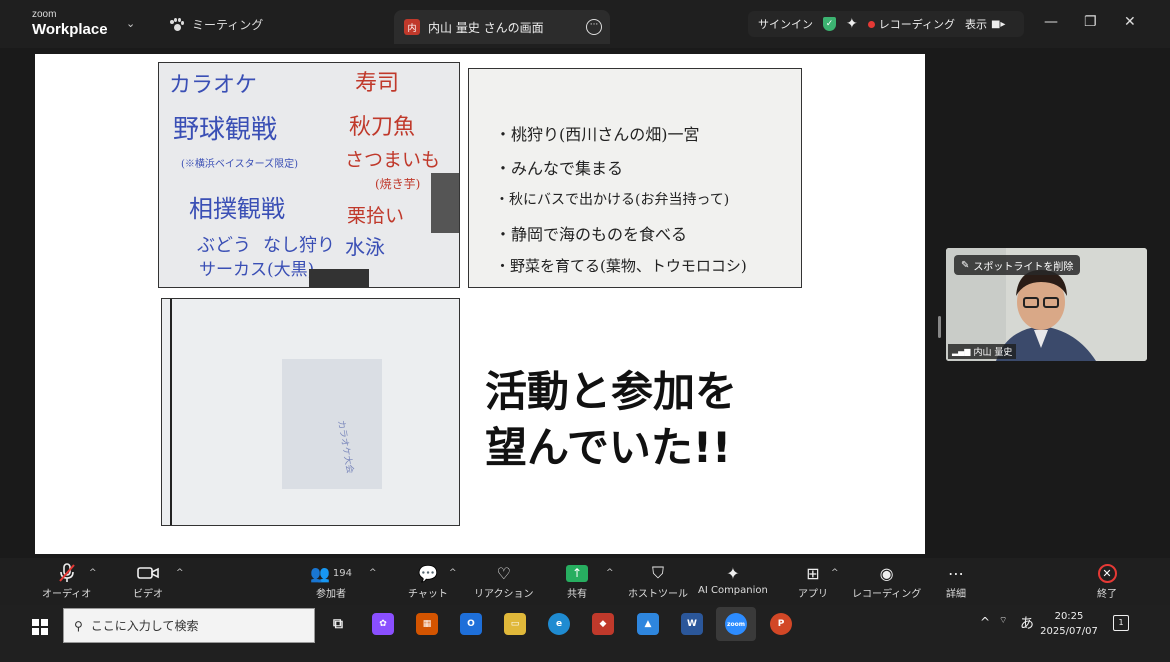 This screenshot has height=662, width=1170. I want to click on tray-overflow-icon: ^, so click(985, 622).